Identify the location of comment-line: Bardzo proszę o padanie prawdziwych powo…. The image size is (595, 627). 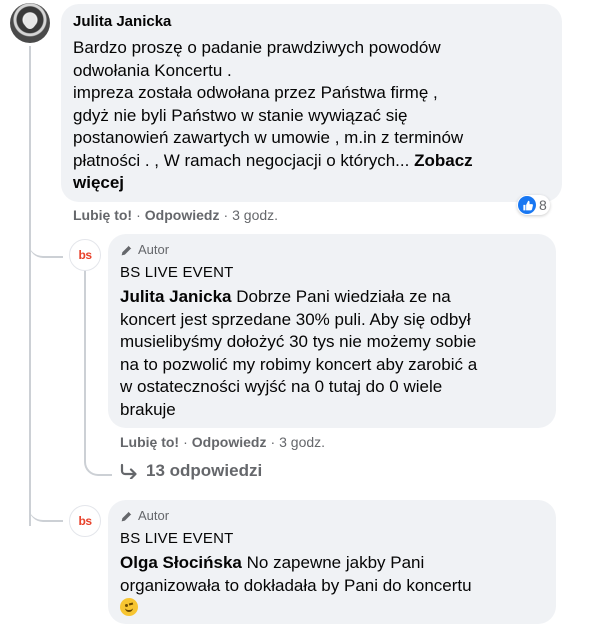
(257, 47).